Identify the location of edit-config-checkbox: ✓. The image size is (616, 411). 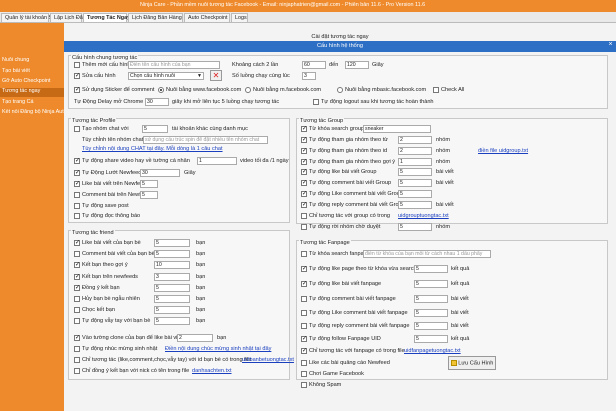
(77, 76).